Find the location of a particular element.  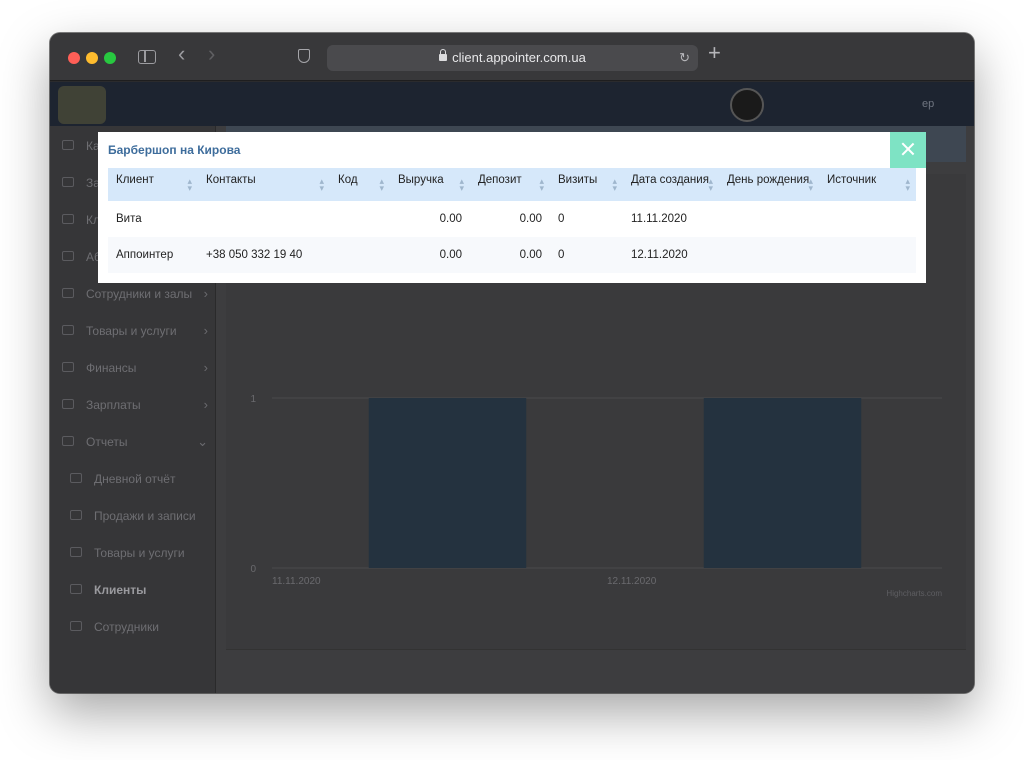

sidebar-subitem-label: Клиенты is located at coordinates (120, 590).